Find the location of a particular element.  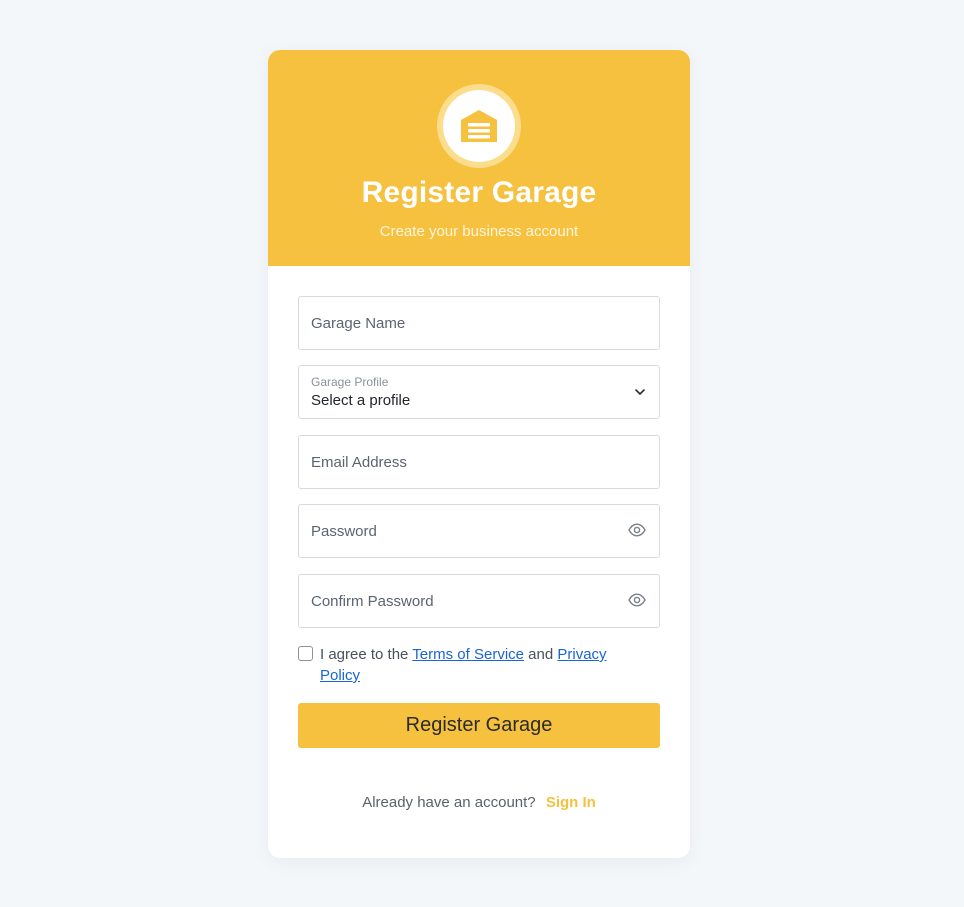

garage-name-field is located at coordinates (479, 323).